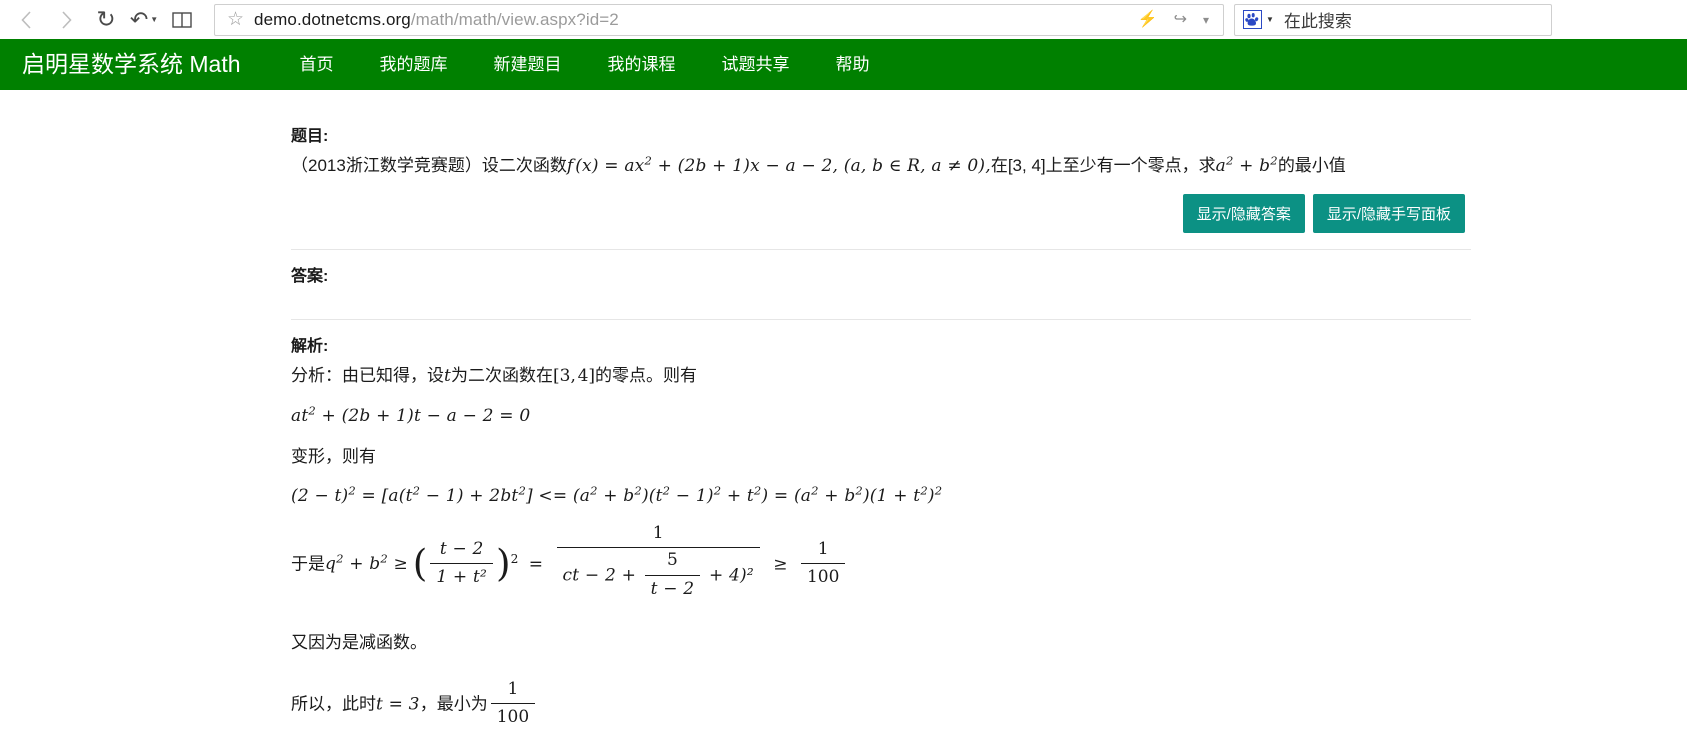 The image size is (1687, 732). Describe the element at coordinates (1311, 165) in the screenshot. I see `question-tail: 的最小值` at that location.